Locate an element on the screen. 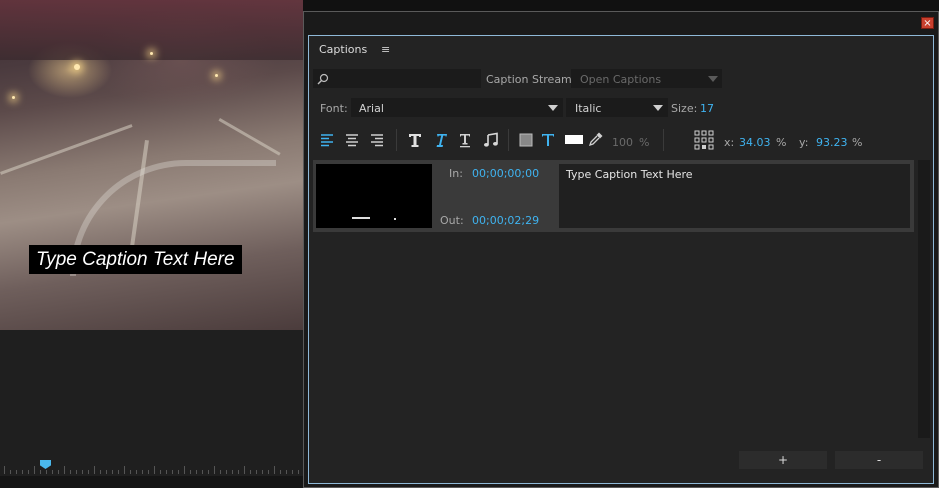  position-x-unit: % is located at coordinates (781, 142).